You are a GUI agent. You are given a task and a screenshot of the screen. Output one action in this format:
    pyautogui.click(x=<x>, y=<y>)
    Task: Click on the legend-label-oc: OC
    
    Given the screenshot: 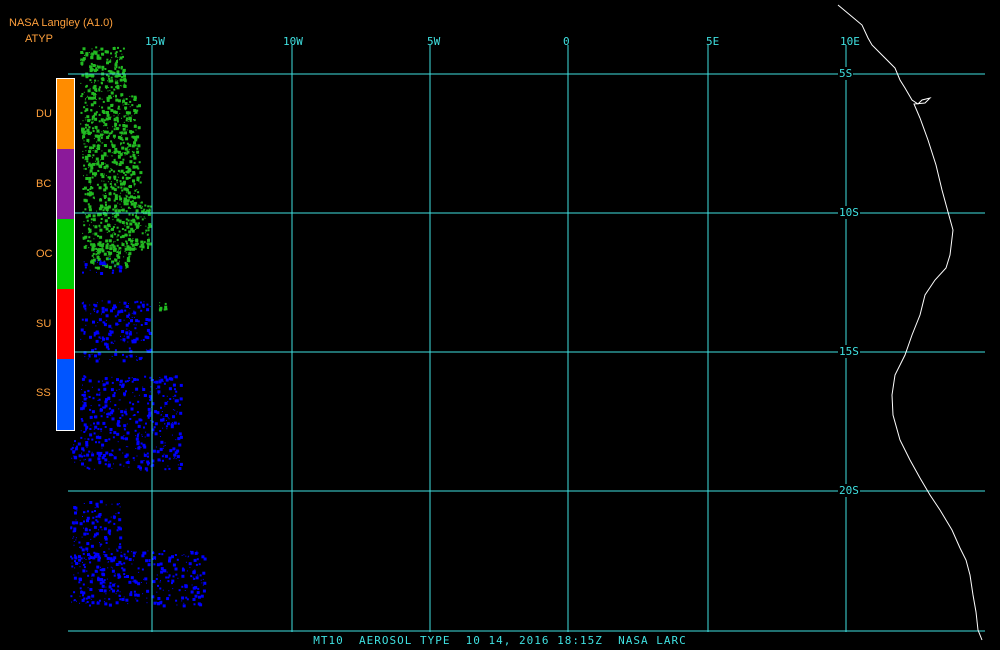 What is the action you would take?
    pyautogui.click(x=44, y=254)
    